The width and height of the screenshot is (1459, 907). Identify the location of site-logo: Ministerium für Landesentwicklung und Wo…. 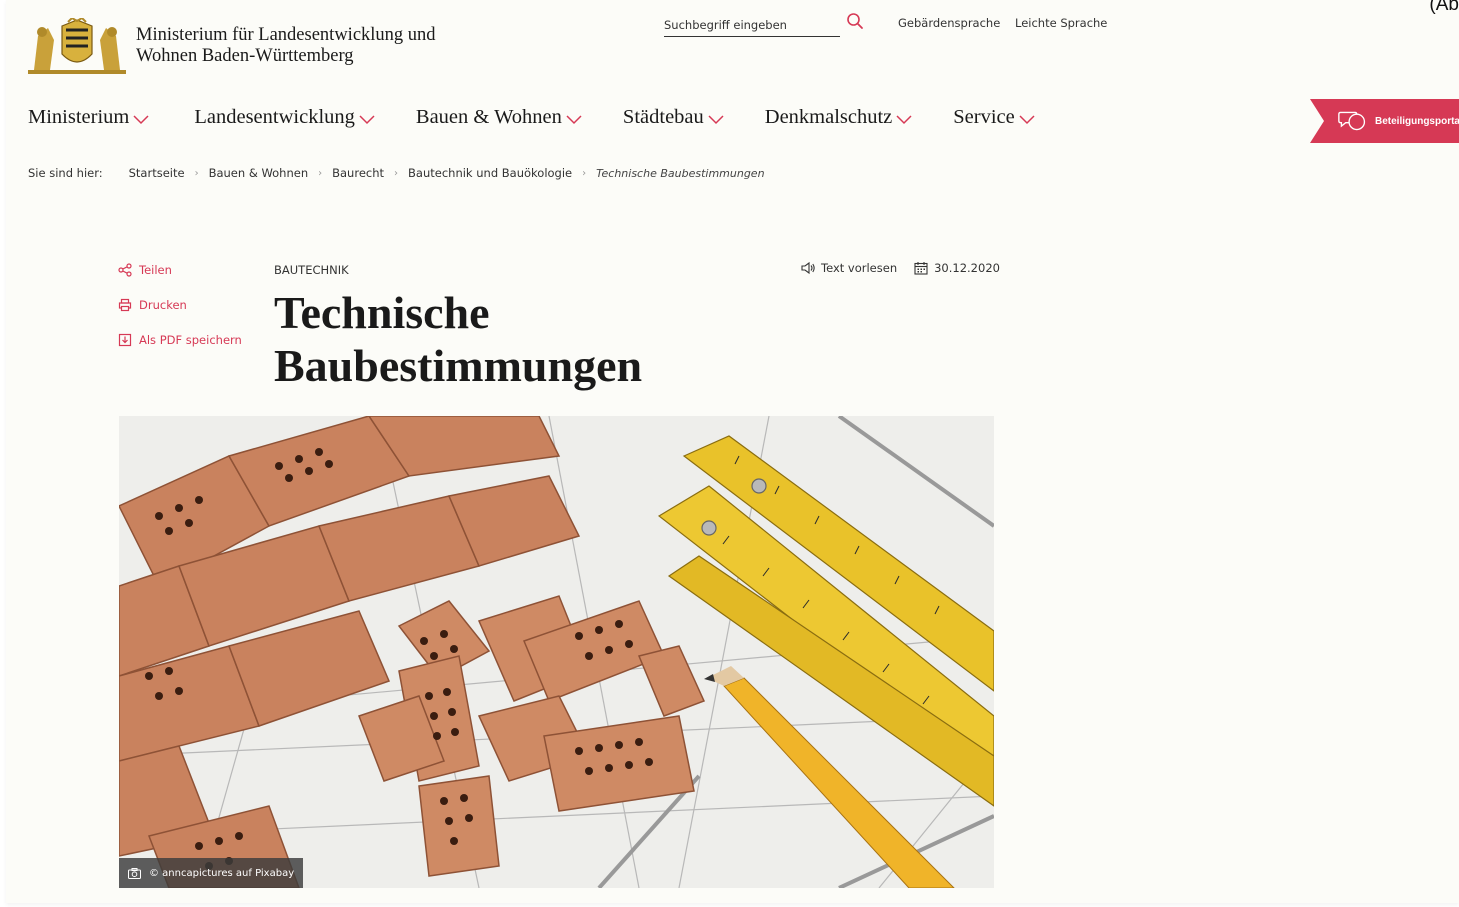
(232, 46).